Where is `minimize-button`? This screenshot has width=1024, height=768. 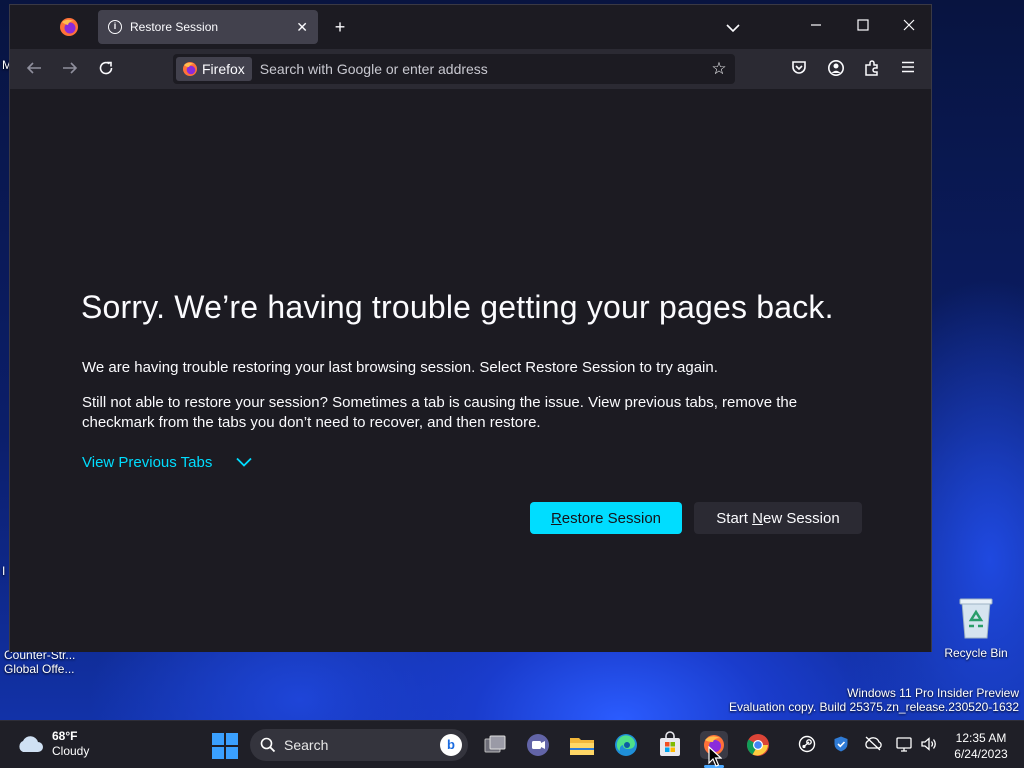
minimize-button is located at coordinates (816, 25).